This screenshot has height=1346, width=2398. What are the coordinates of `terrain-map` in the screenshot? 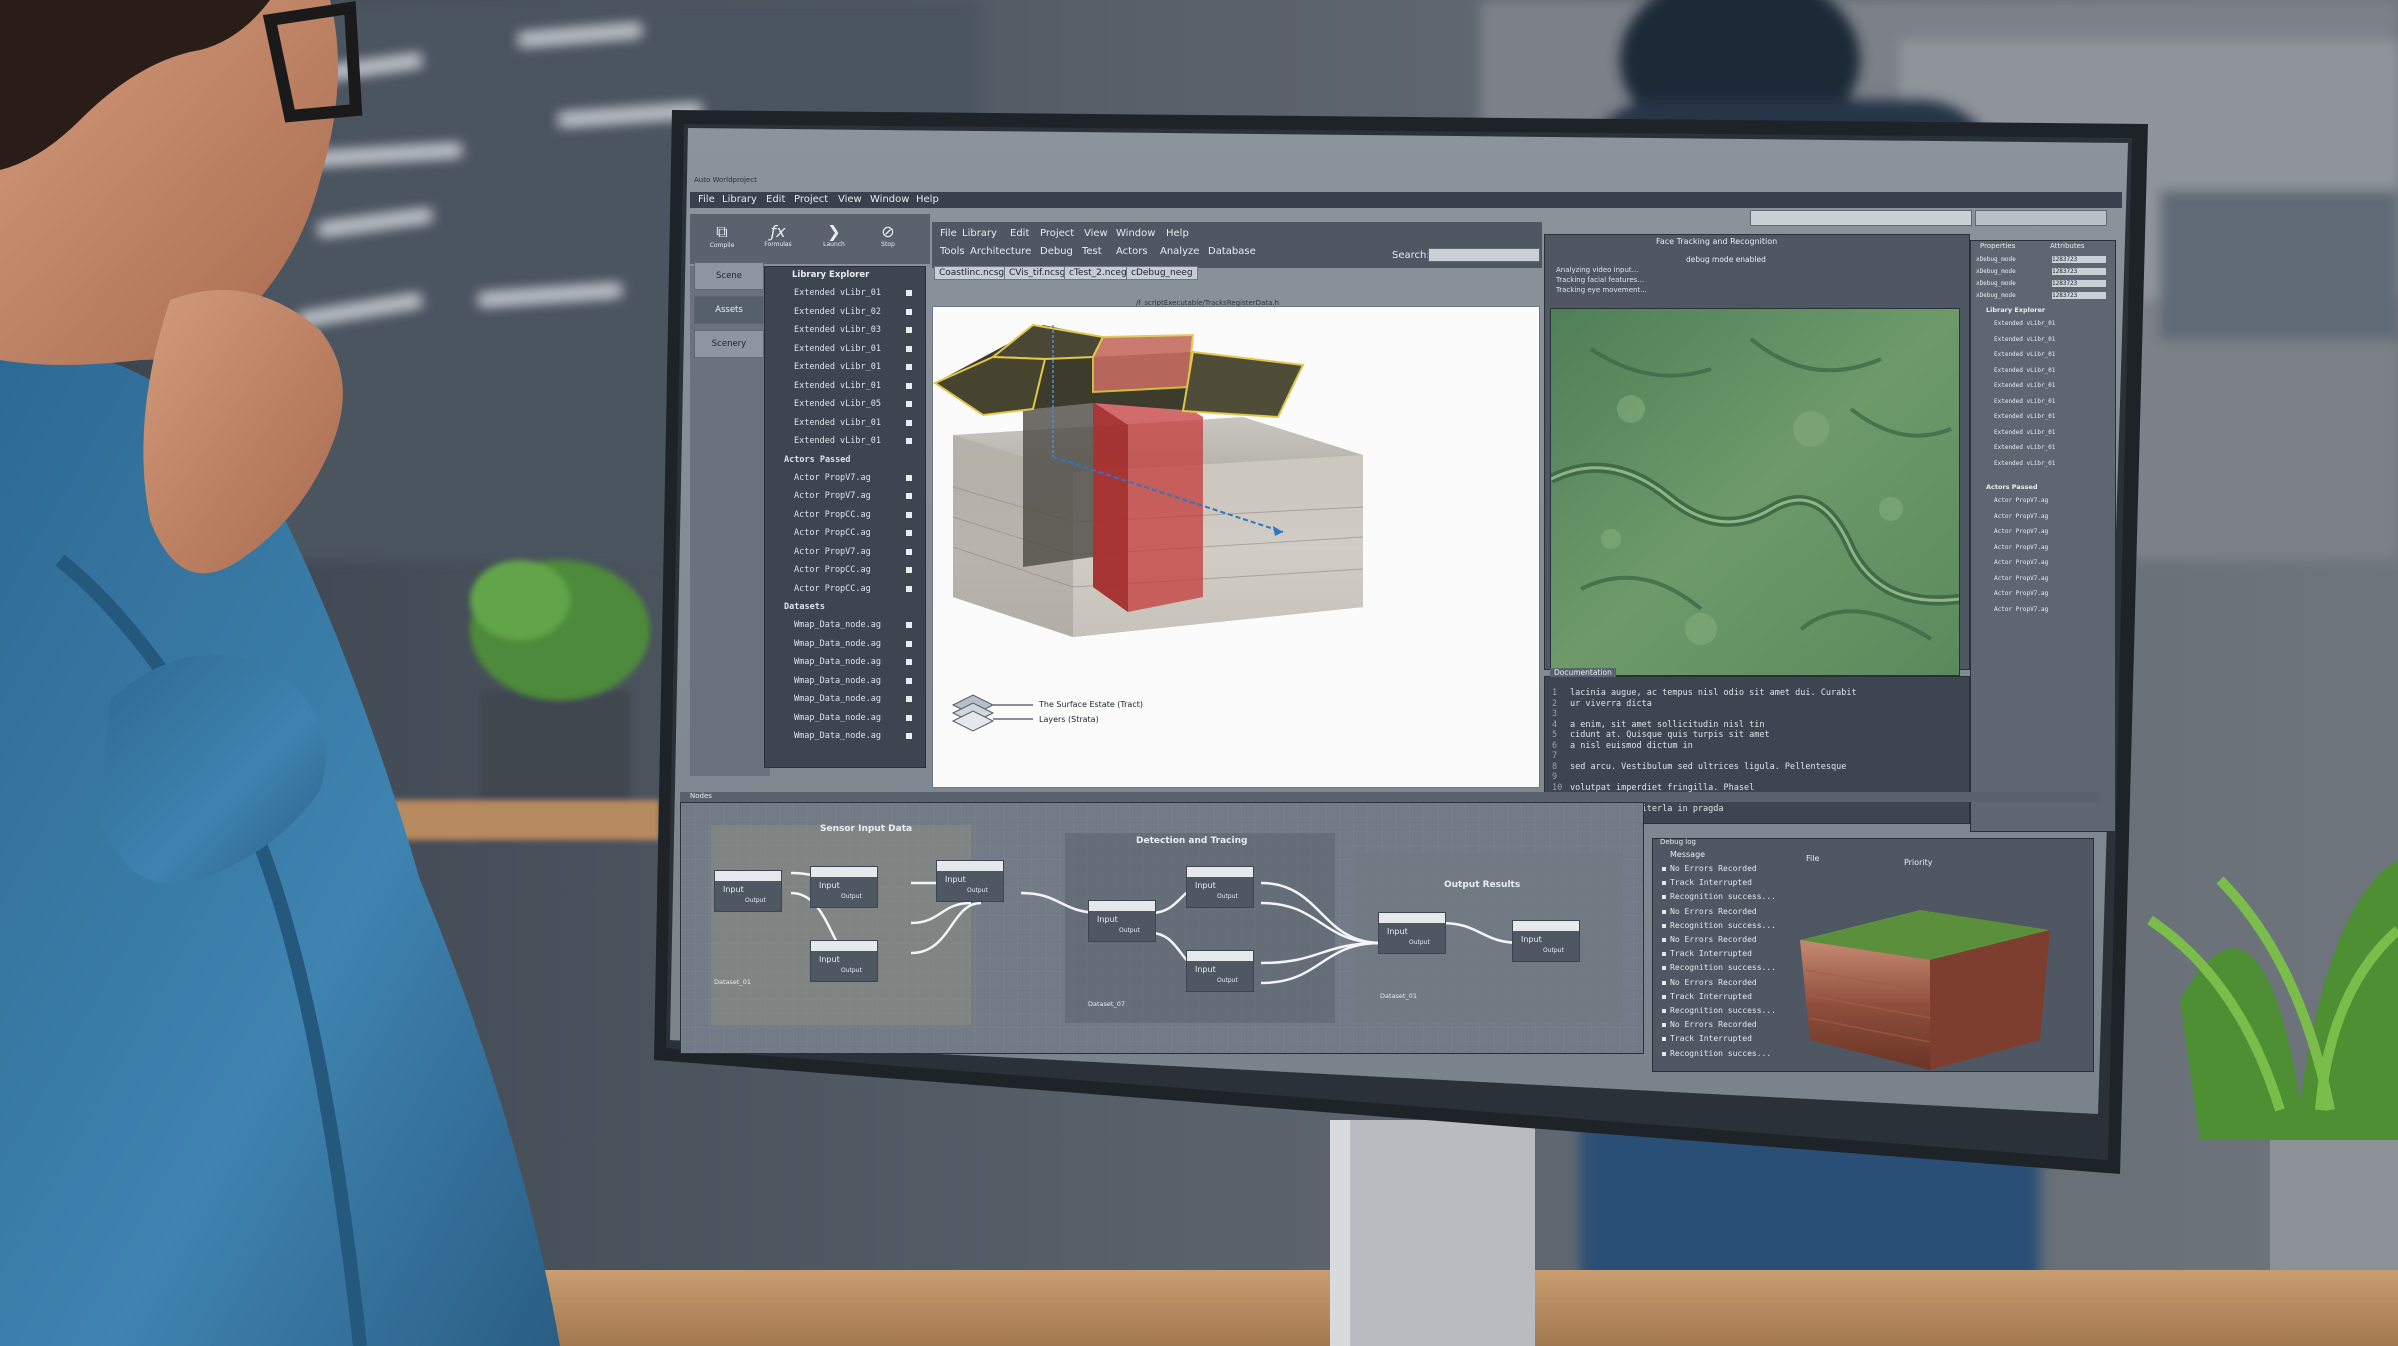 It's located at (1755, 492).